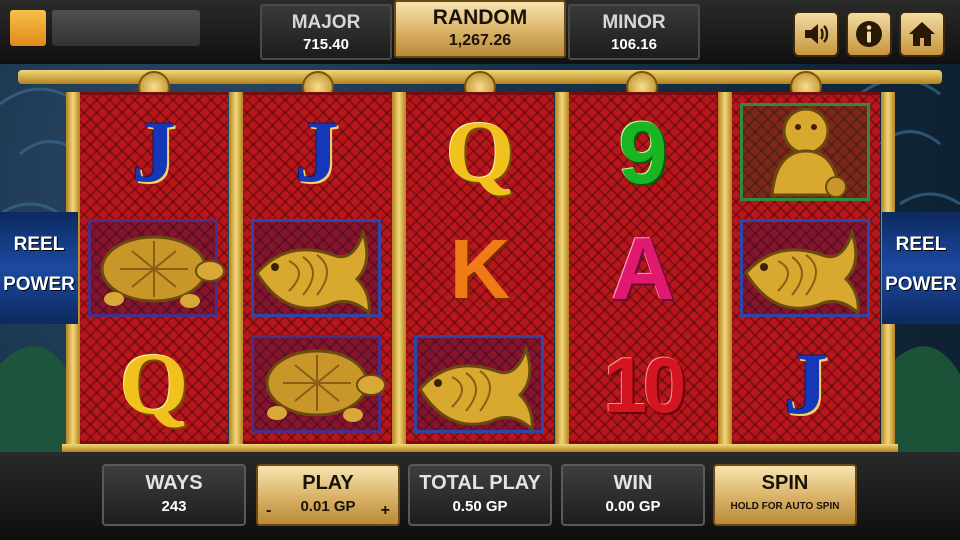 The width and height of the screenshot is (960, 540). I want to click on play-value: 0.01 GP, so click(328, 506).